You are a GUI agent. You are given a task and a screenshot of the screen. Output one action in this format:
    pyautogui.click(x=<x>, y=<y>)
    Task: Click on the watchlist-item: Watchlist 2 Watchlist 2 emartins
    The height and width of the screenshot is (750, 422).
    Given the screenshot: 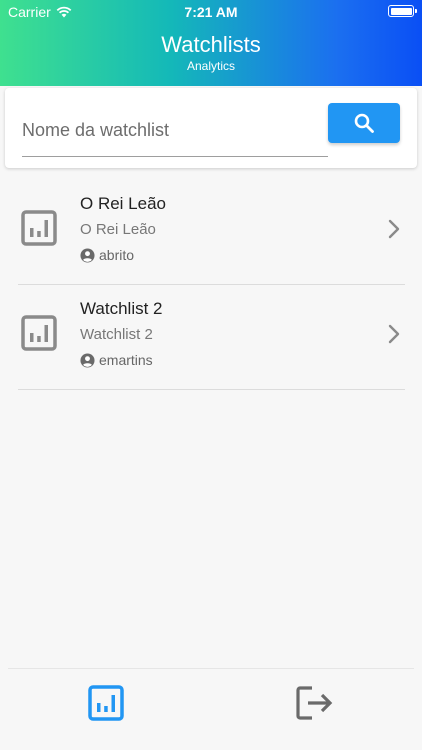 What is the action you would take?
    pyautogui.click(x=211, y=337)
    